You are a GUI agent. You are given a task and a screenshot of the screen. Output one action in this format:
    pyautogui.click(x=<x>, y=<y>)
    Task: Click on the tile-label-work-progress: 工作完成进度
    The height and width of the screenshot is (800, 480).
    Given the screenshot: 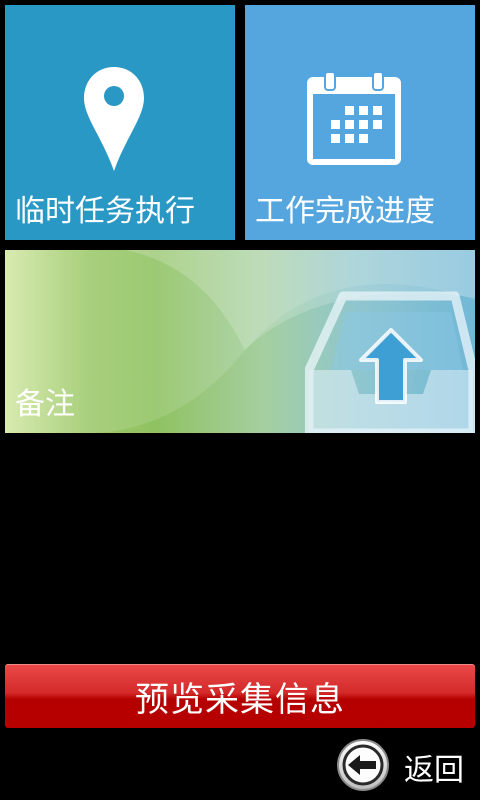 What is the action you would take?
    pyautogui.click(x=345, y=211)
    